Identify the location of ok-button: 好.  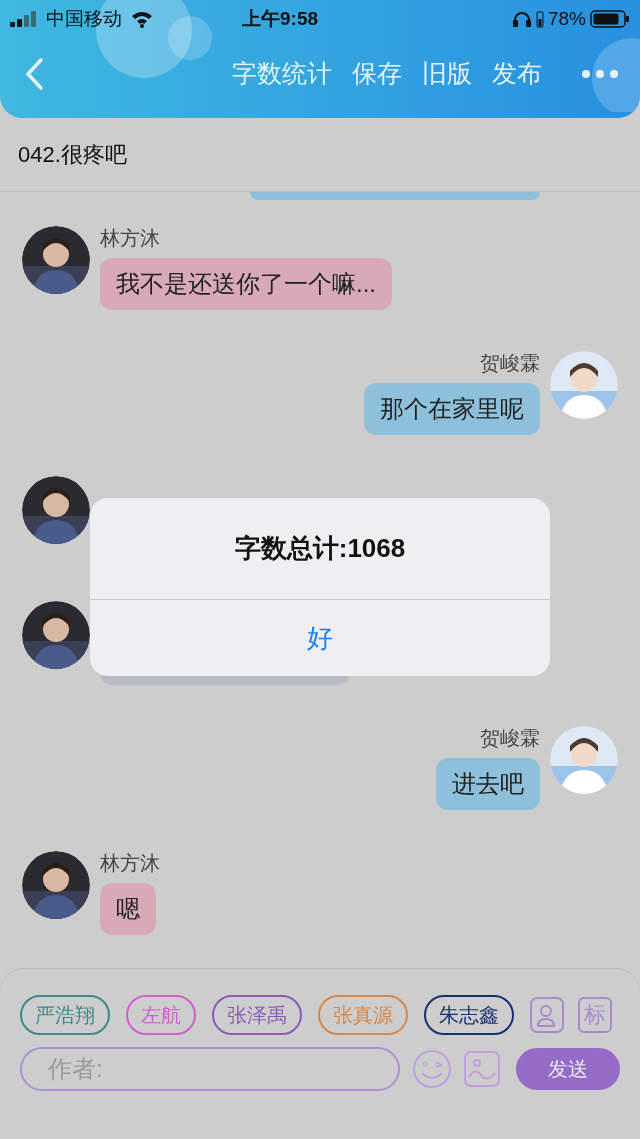
(320, 638).